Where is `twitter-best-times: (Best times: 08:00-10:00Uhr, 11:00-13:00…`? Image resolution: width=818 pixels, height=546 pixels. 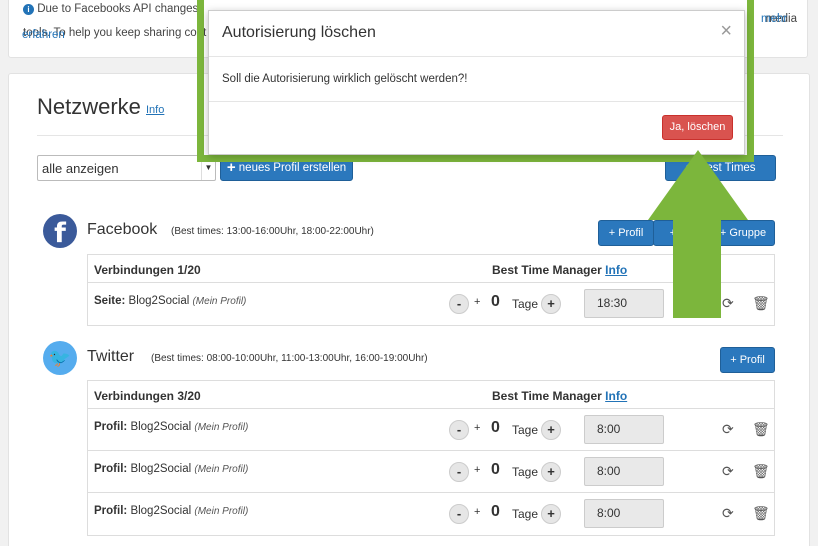 twitter-best-times: (Best times: 08:00-10:00Uhr, 11:00-13:00… is located at coordinates (289, 358).